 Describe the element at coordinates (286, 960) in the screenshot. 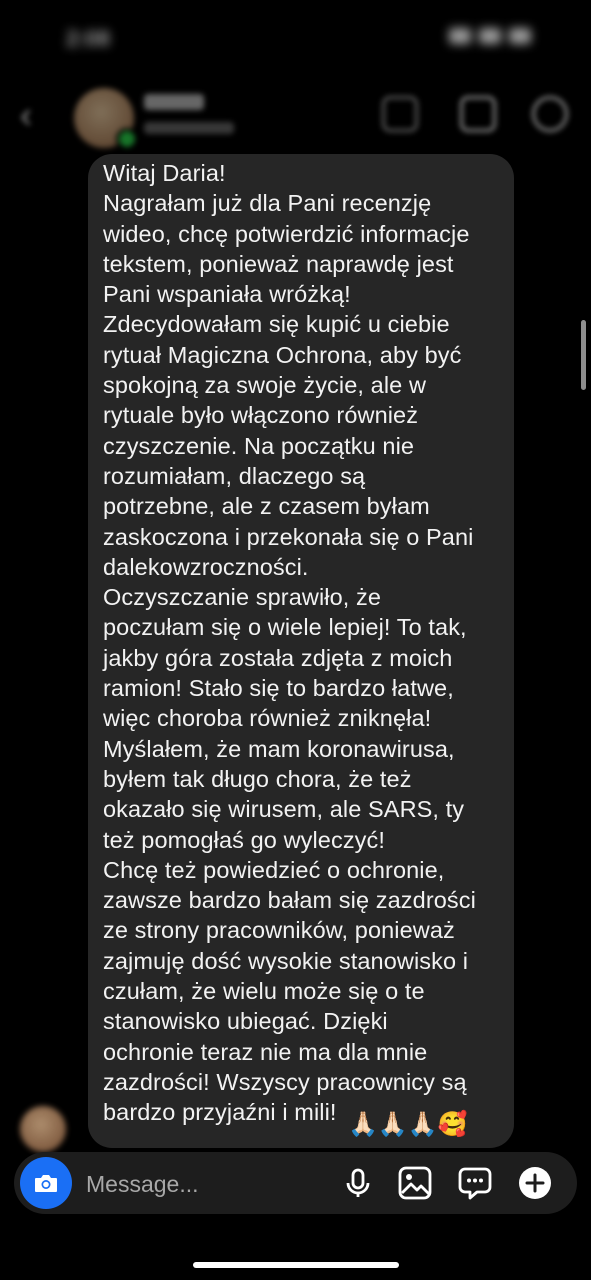

I see `message-line: zajmuję dość wysokie stanowisko i` at that location.